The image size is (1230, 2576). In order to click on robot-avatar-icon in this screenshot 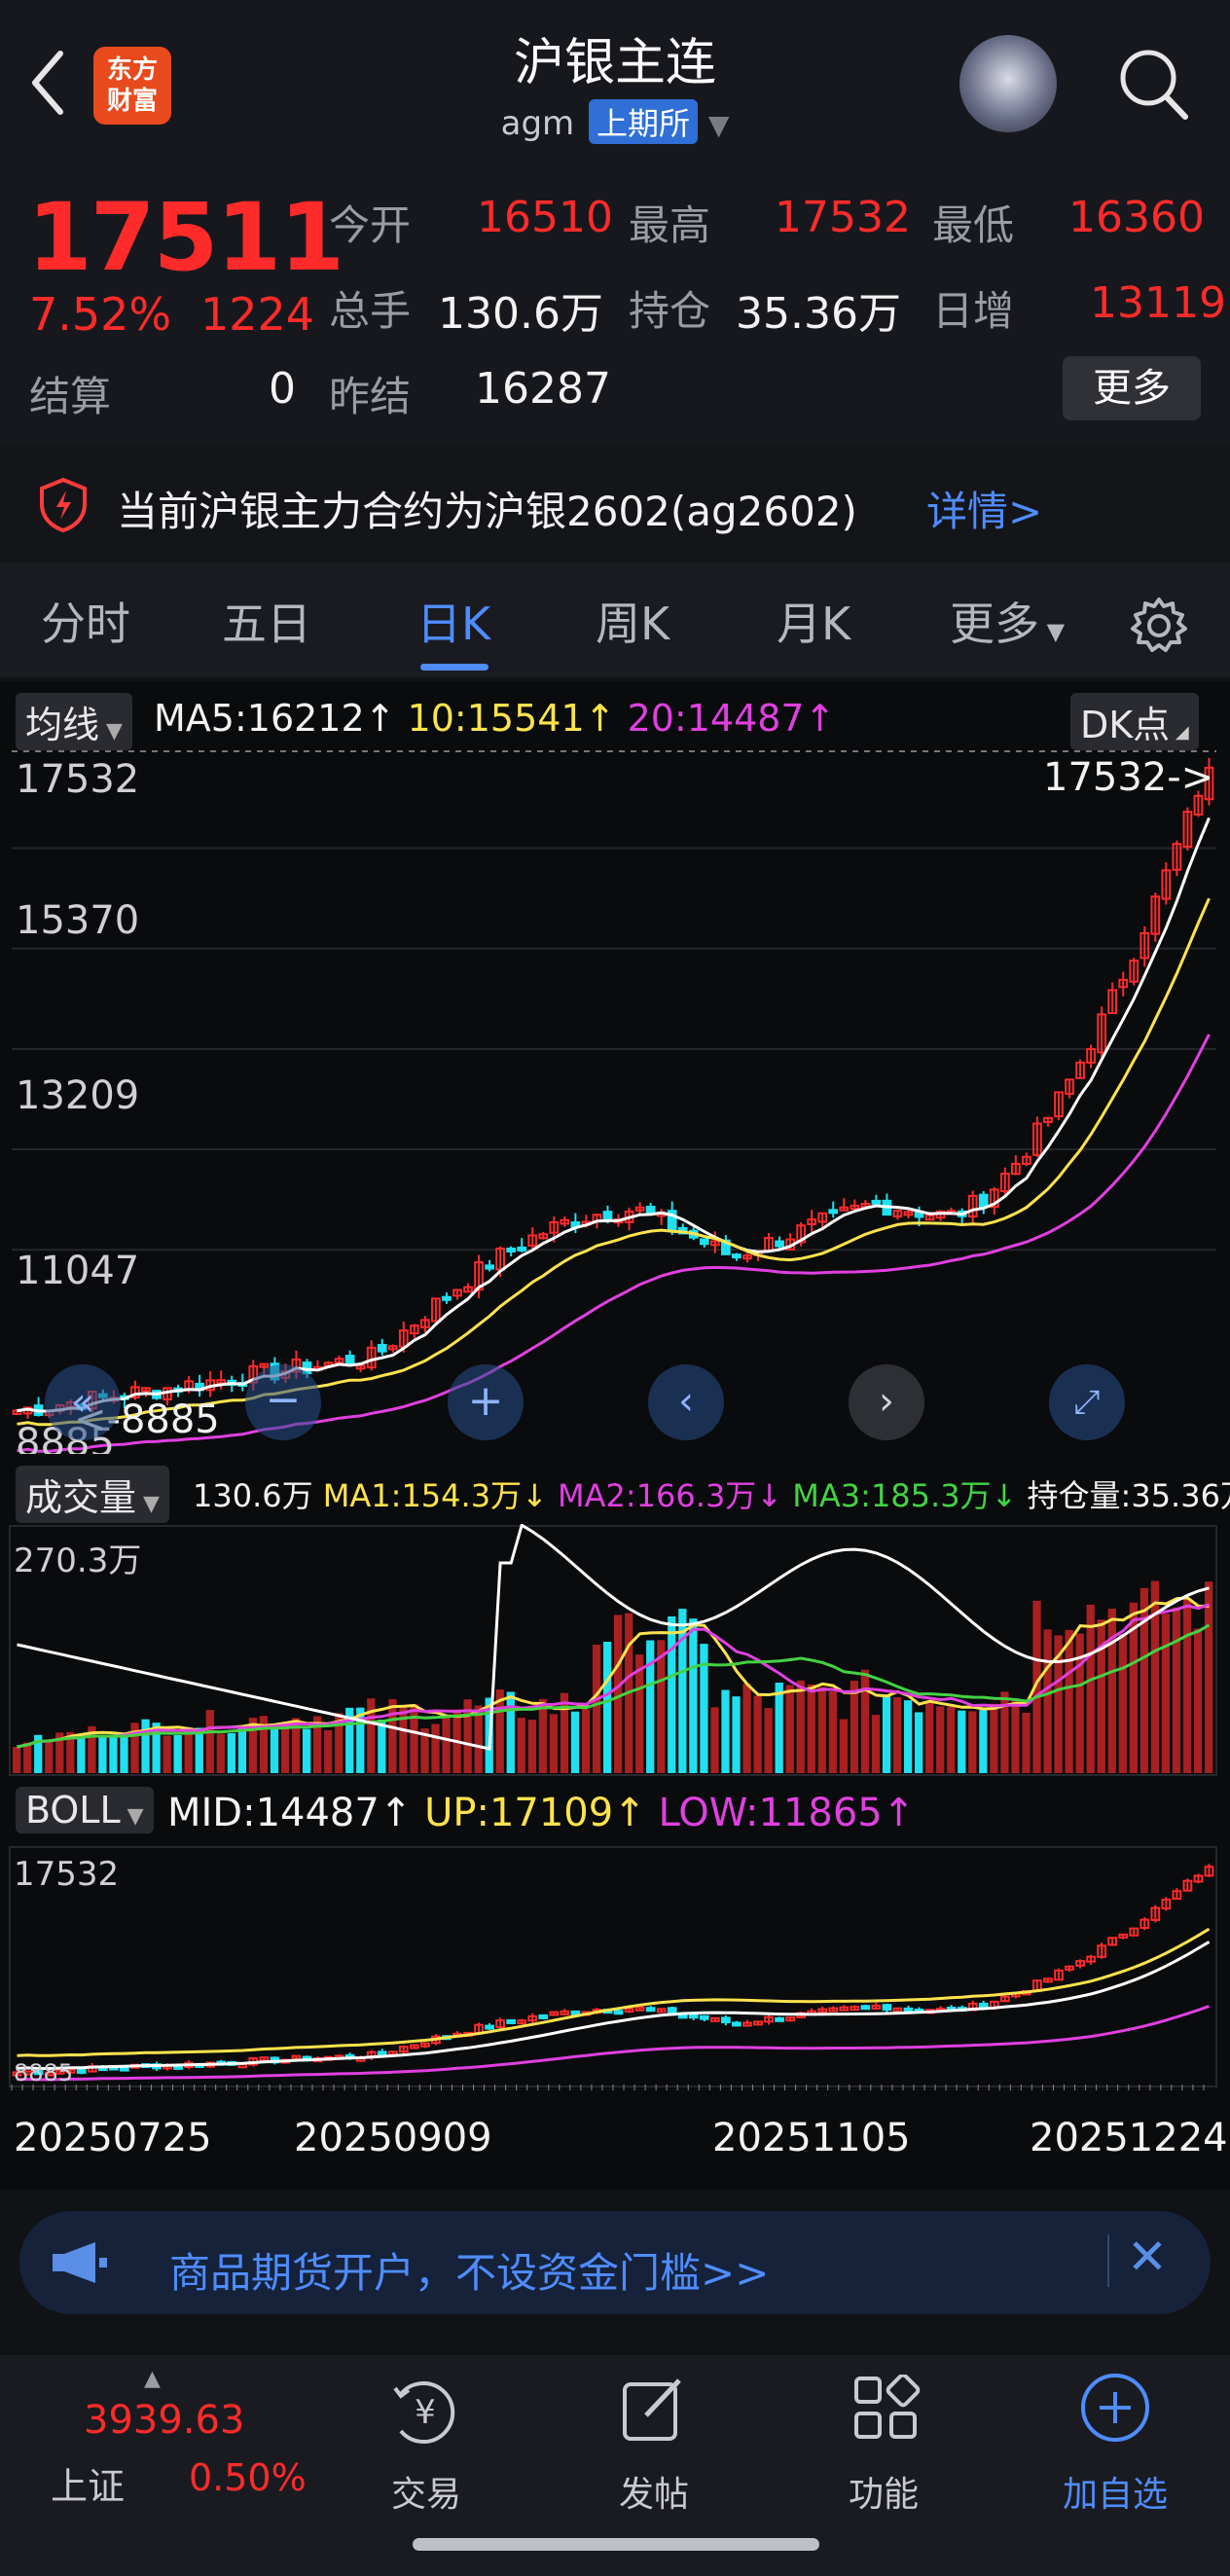, I will do `click(1008, 83)`.